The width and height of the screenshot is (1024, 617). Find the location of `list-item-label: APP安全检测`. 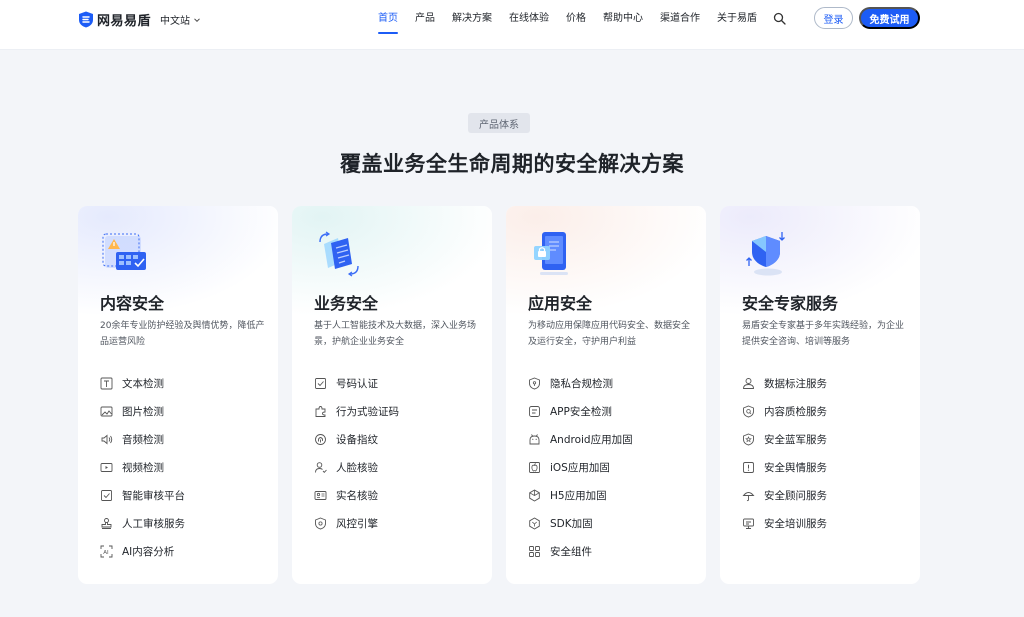

list-item-label: APP安全检测 is located at coordinates (581, 411).